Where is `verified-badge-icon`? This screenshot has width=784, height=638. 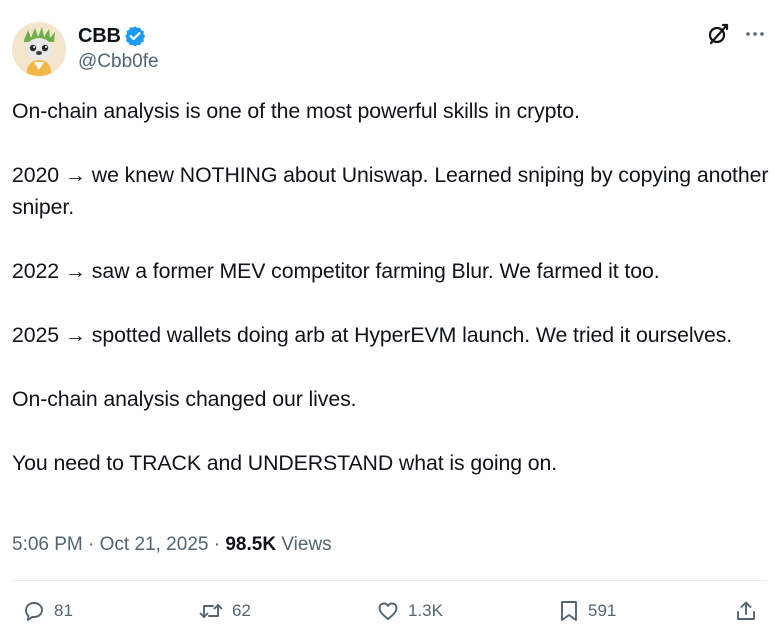 verified-badge-icon is located at coordinates (135, 36).